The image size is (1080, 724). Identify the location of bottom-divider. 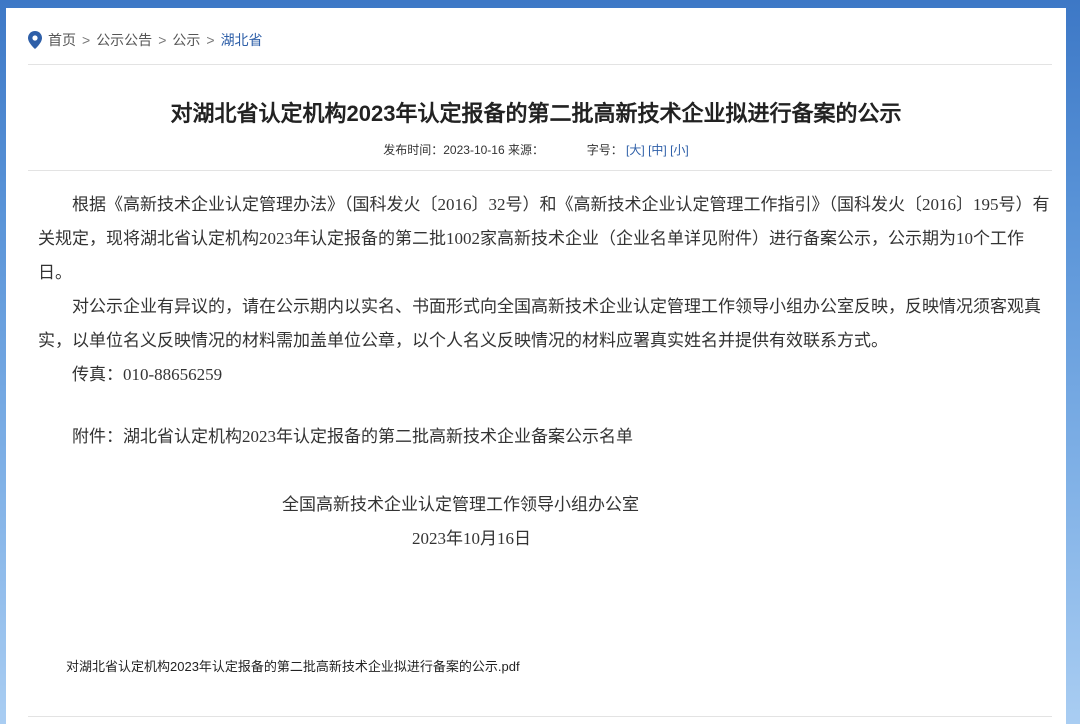
(540, 716).